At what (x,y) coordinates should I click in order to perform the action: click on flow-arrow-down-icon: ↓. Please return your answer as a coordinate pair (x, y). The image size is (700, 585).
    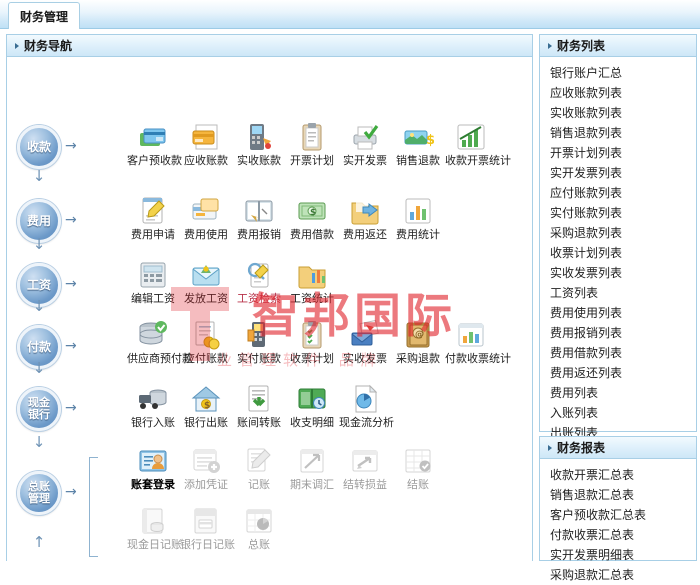
    Looking at the image, I should click on (39, 368).